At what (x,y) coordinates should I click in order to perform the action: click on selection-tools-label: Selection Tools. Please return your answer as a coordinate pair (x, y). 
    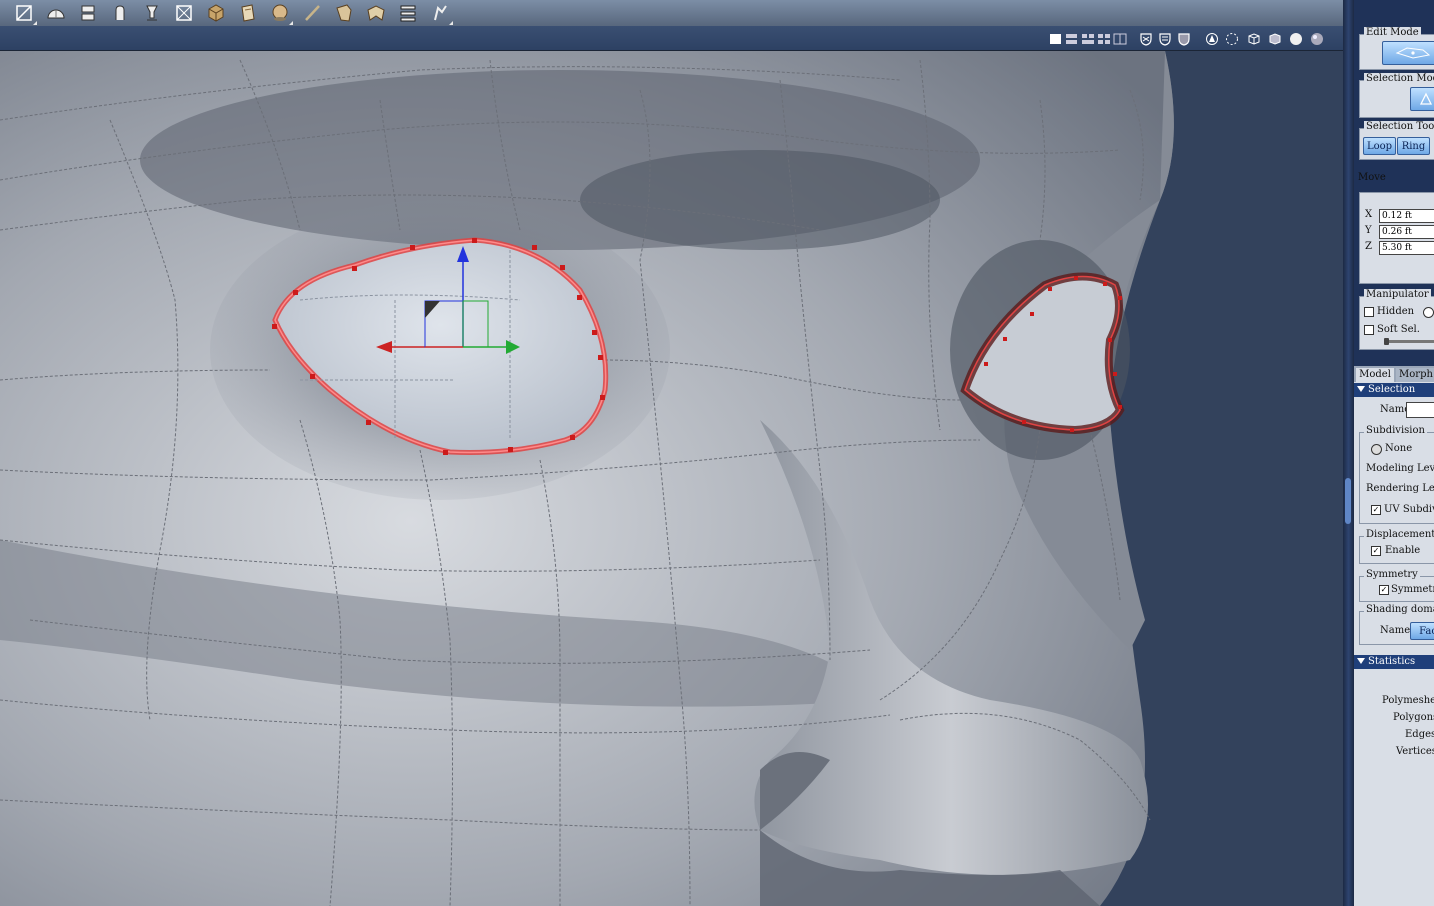
    Looking at the image, I should click on (1399, 126).